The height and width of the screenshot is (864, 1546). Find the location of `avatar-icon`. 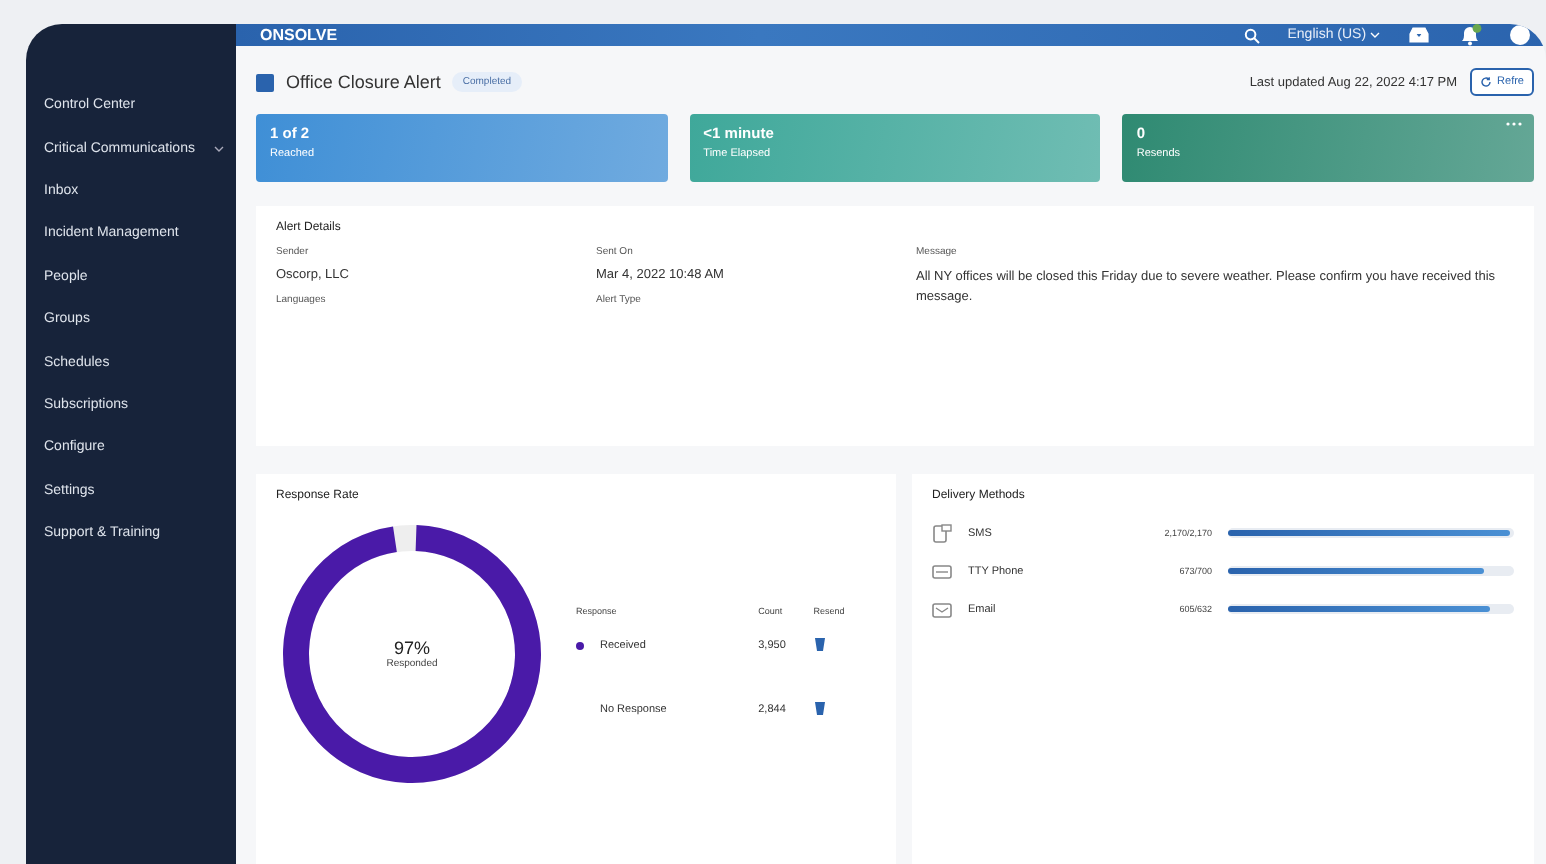

avatar-icon is located at coordinates (1520, 35).